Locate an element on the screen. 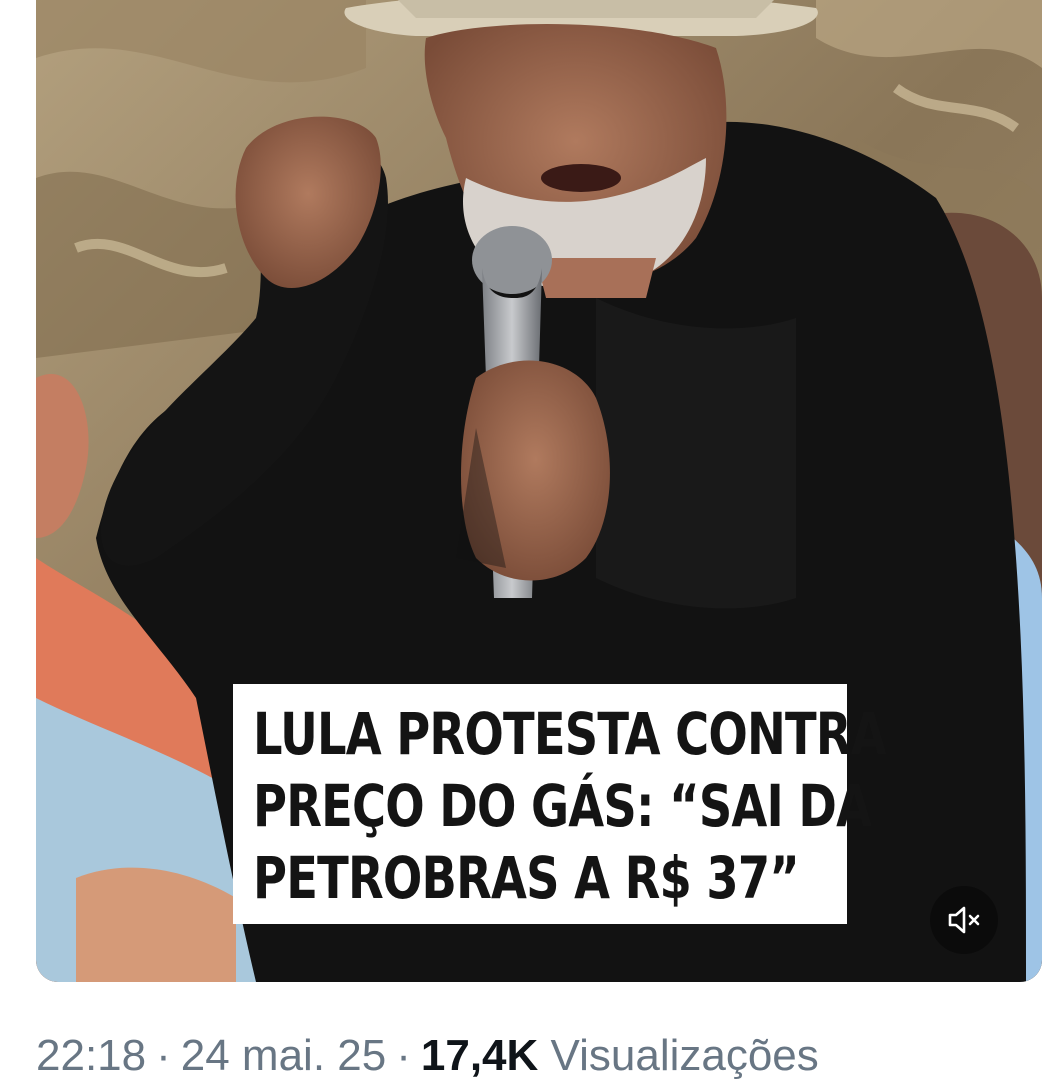 Image resolution: width=1042 pixels, height=1082 pixels. caption-line-2: PREÇO DO GÁS: “SAI DA is located at coordinates (562, 806).